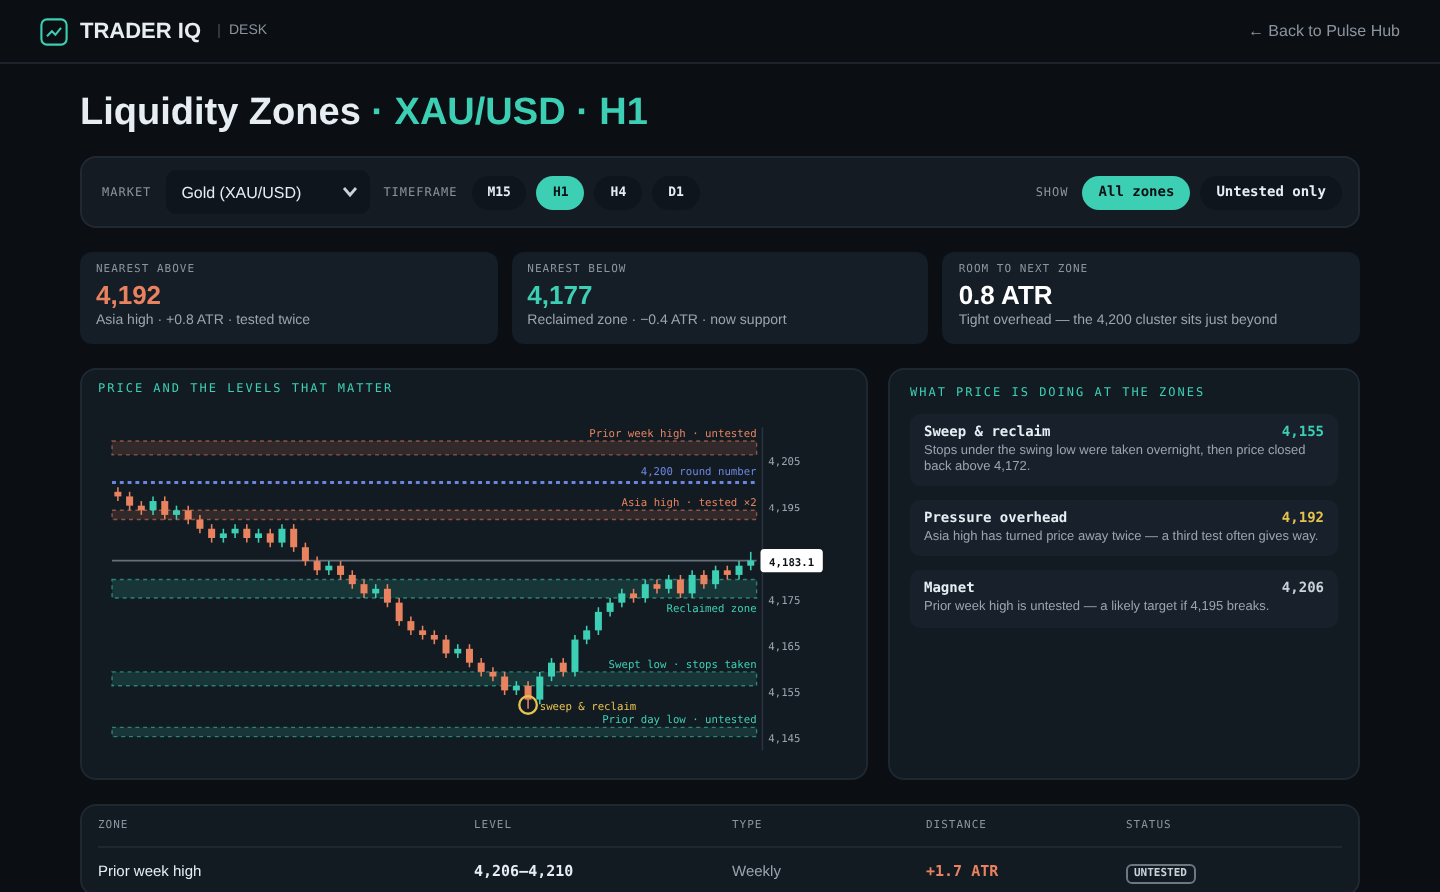 The height and width of the screenshot is (892, 1440). I want to click on brand-name: TRADER IQ, so click(140, 31).